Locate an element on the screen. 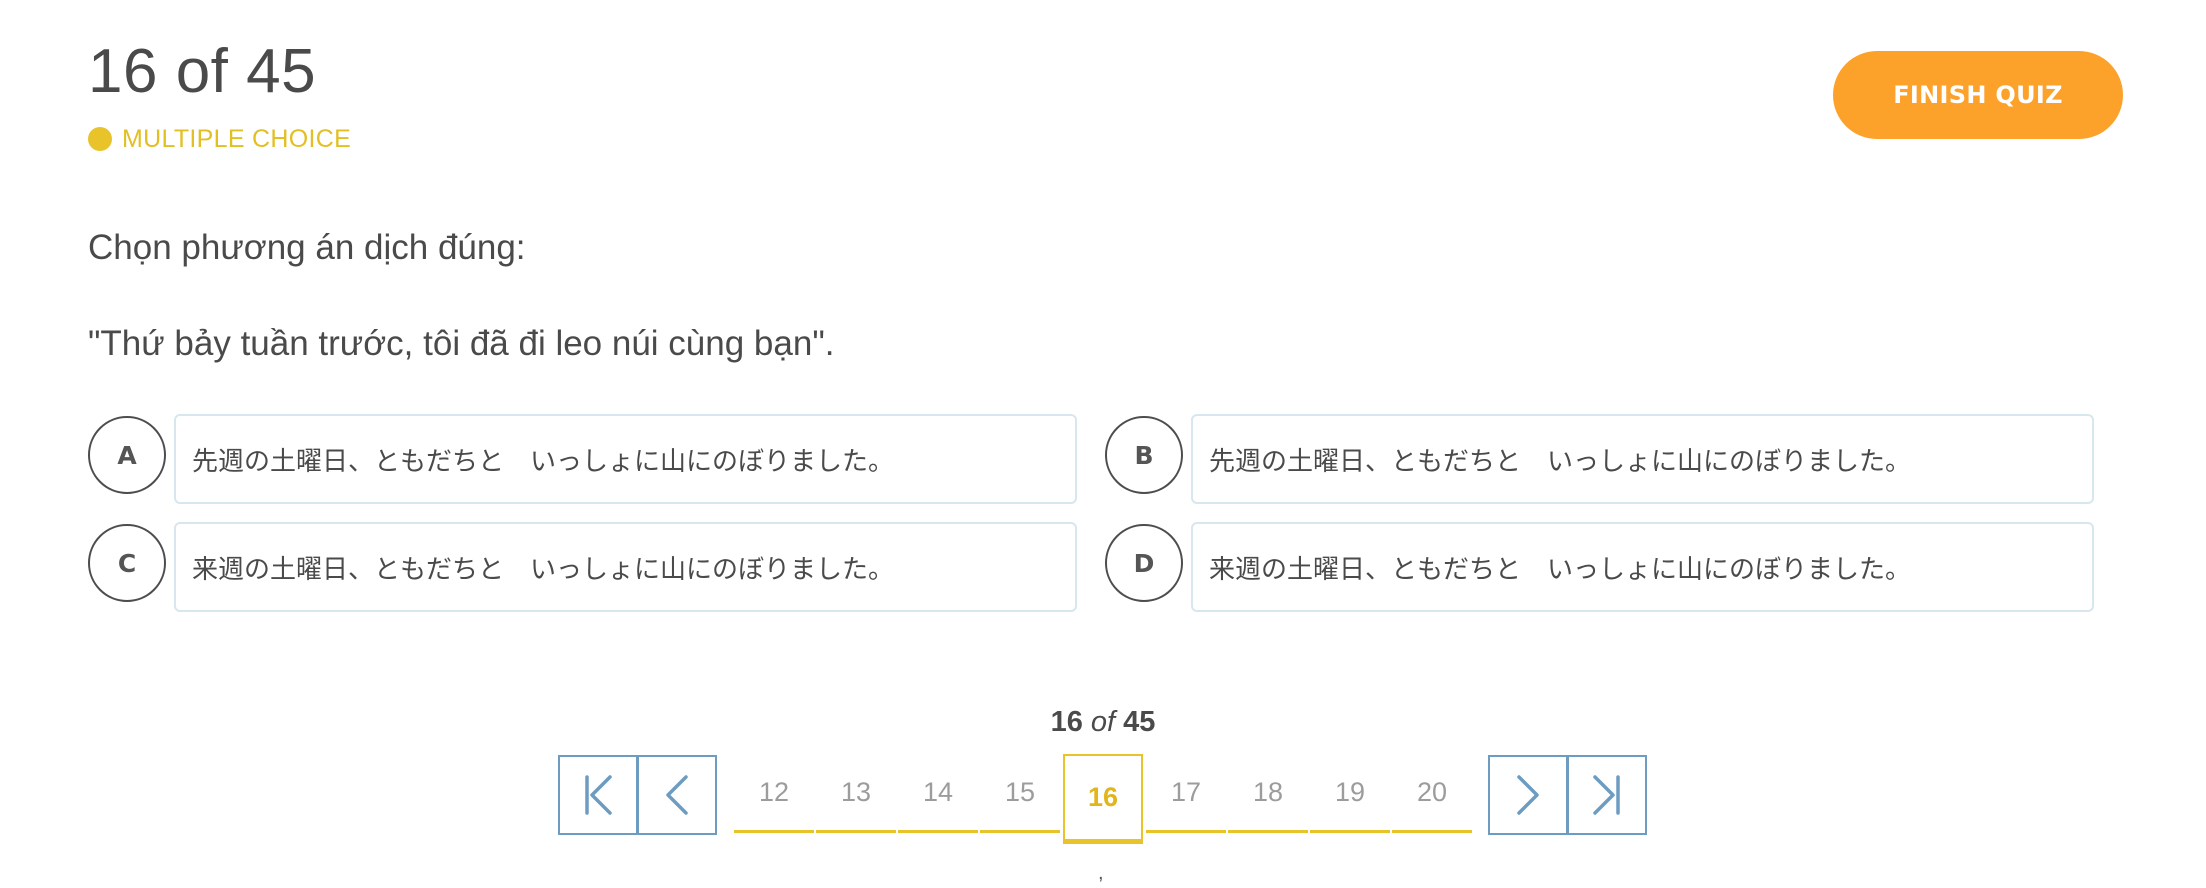  pagination-of: of is located at coordinates (1103, 722).